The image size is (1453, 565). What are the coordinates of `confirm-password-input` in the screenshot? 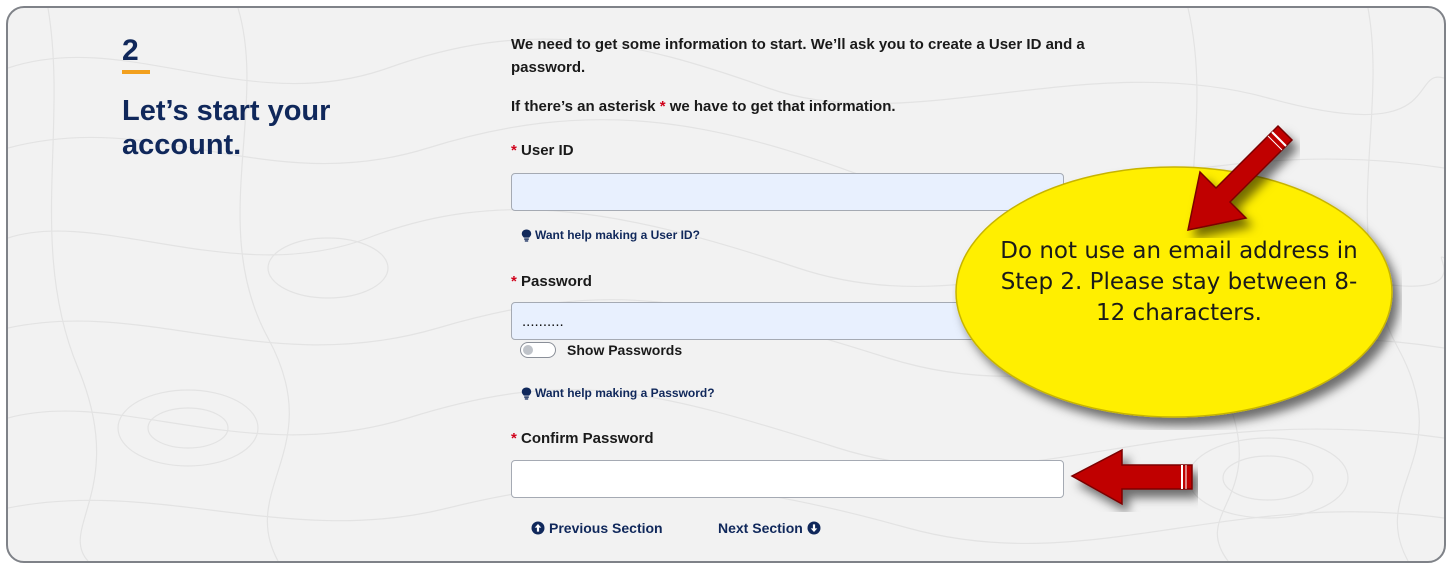 It's located at (787, 479).